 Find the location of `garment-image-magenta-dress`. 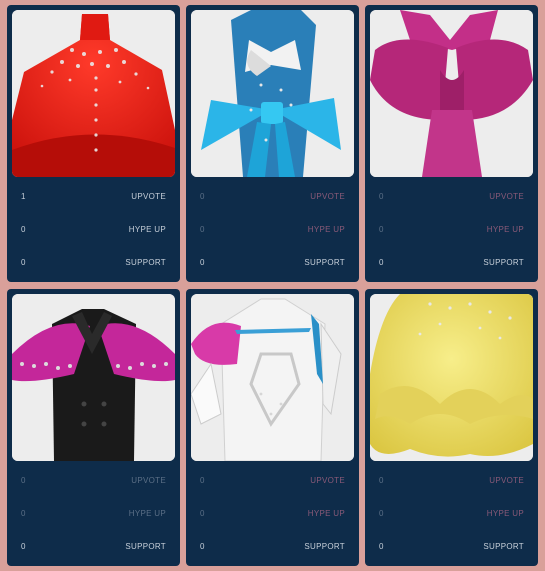

garment-image-magenta-dress is located at coordinates (451, 93).